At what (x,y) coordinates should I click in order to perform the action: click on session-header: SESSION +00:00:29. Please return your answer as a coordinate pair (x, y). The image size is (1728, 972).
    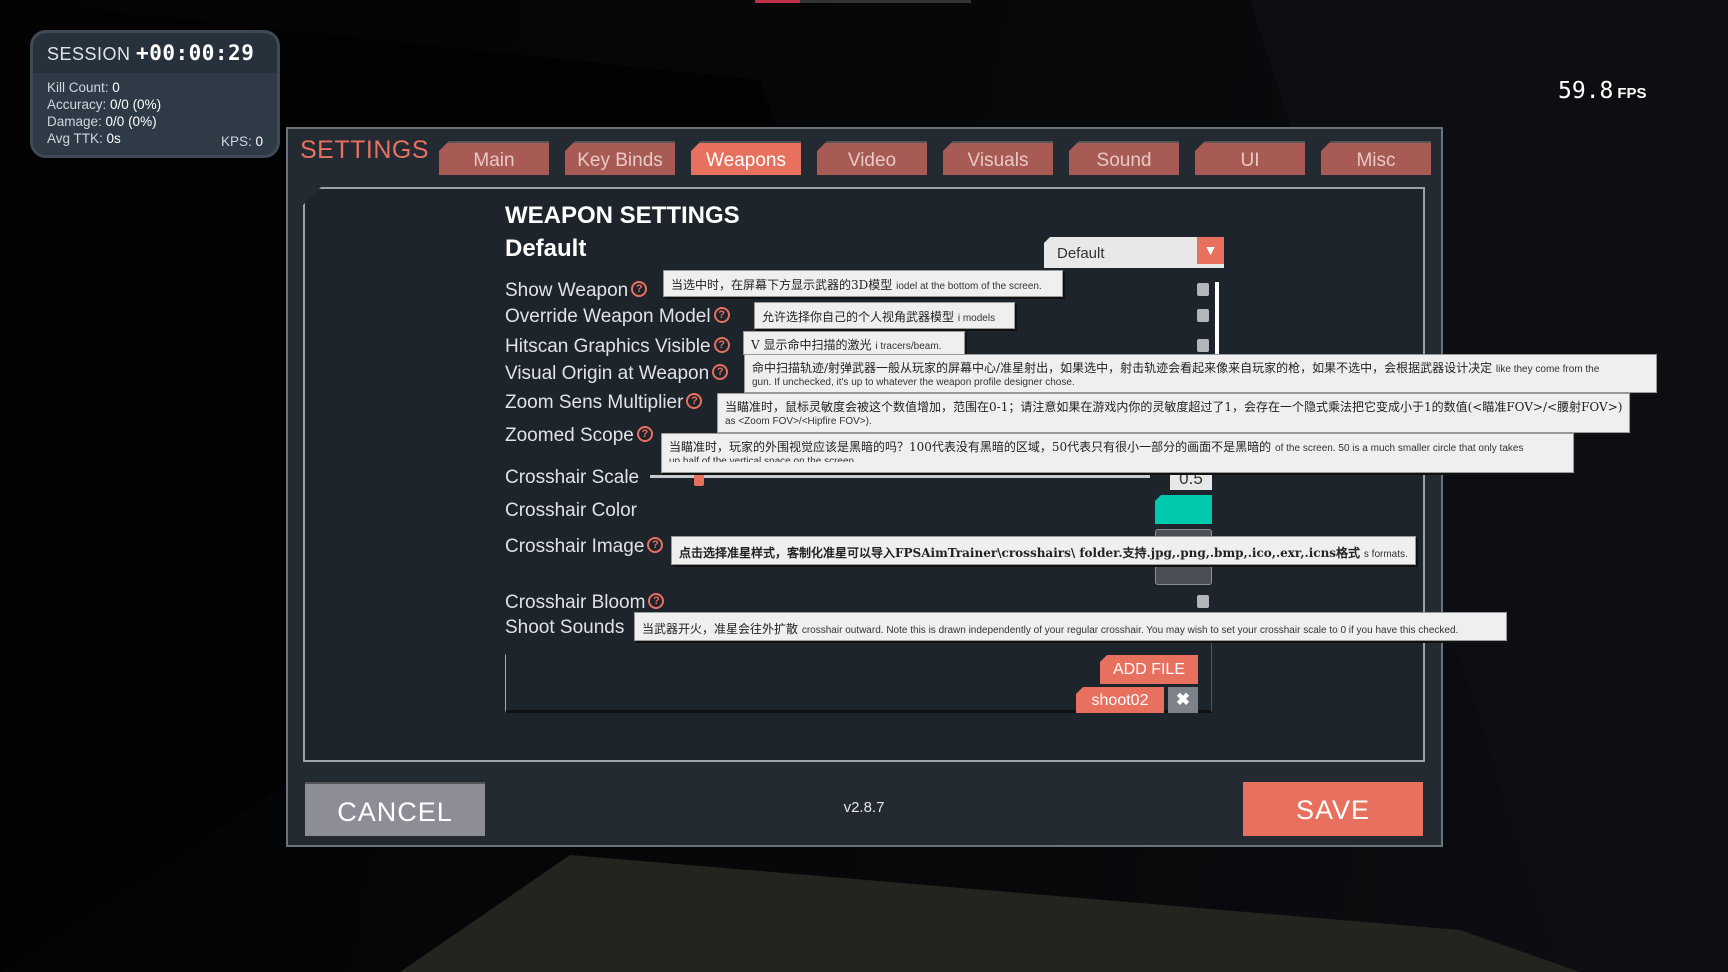
    Looking at the image, I should click on (155, 53).